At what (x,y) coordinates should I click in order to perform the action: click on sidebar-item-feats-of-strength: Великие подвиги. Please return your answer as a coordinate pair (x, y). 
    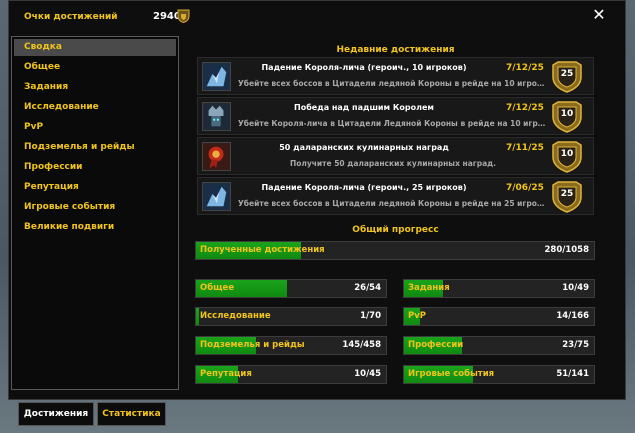
    Looking at the image, I should click on (95, 227).